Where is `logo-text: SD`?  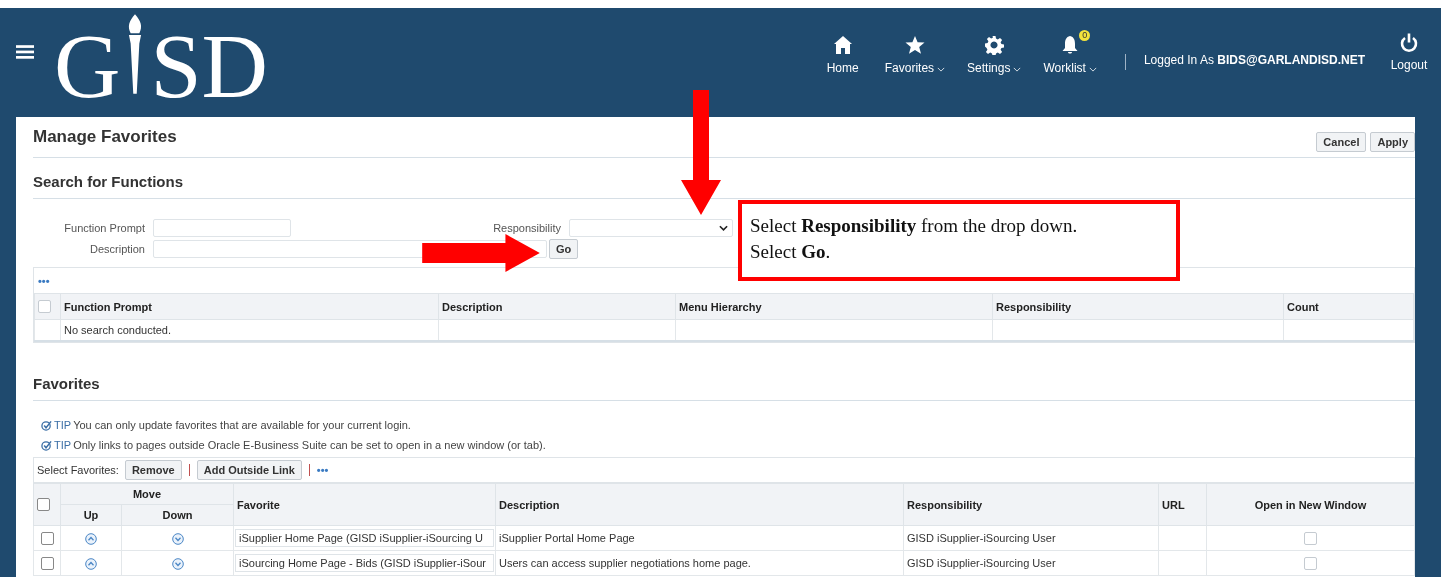 logo-text: SD is located at coordinates (209, 66).